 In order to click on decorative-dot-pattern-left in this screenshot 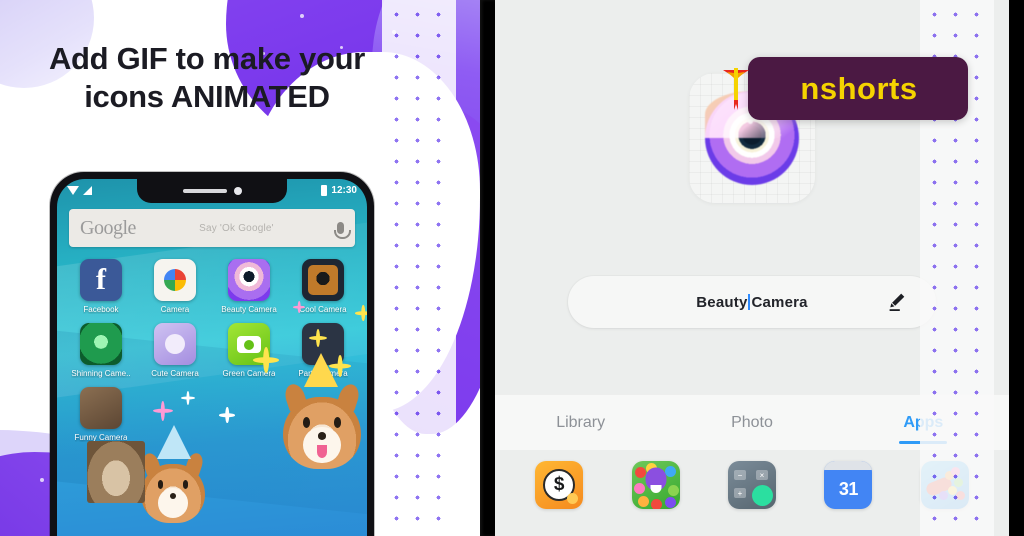, I will do `click(419, 268)`.